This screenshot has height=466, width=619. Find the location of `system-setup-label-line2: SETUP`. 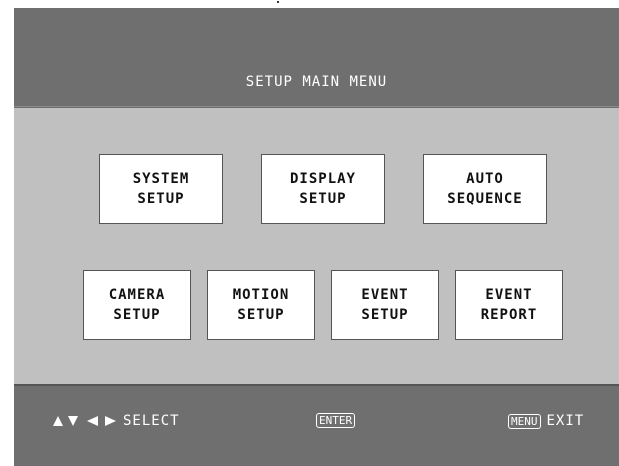

system-setup-label-line2: SETUP is located at coordinates (161, 199).